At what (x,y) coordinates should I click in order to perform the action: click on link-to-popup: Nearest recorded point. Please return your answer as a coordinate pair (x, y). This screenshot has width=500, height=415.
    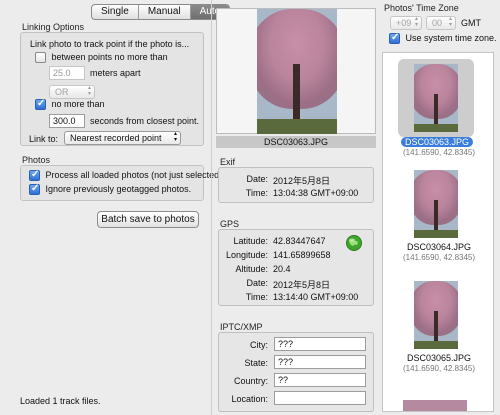
    Looking at the image, I should click on (122, 138).